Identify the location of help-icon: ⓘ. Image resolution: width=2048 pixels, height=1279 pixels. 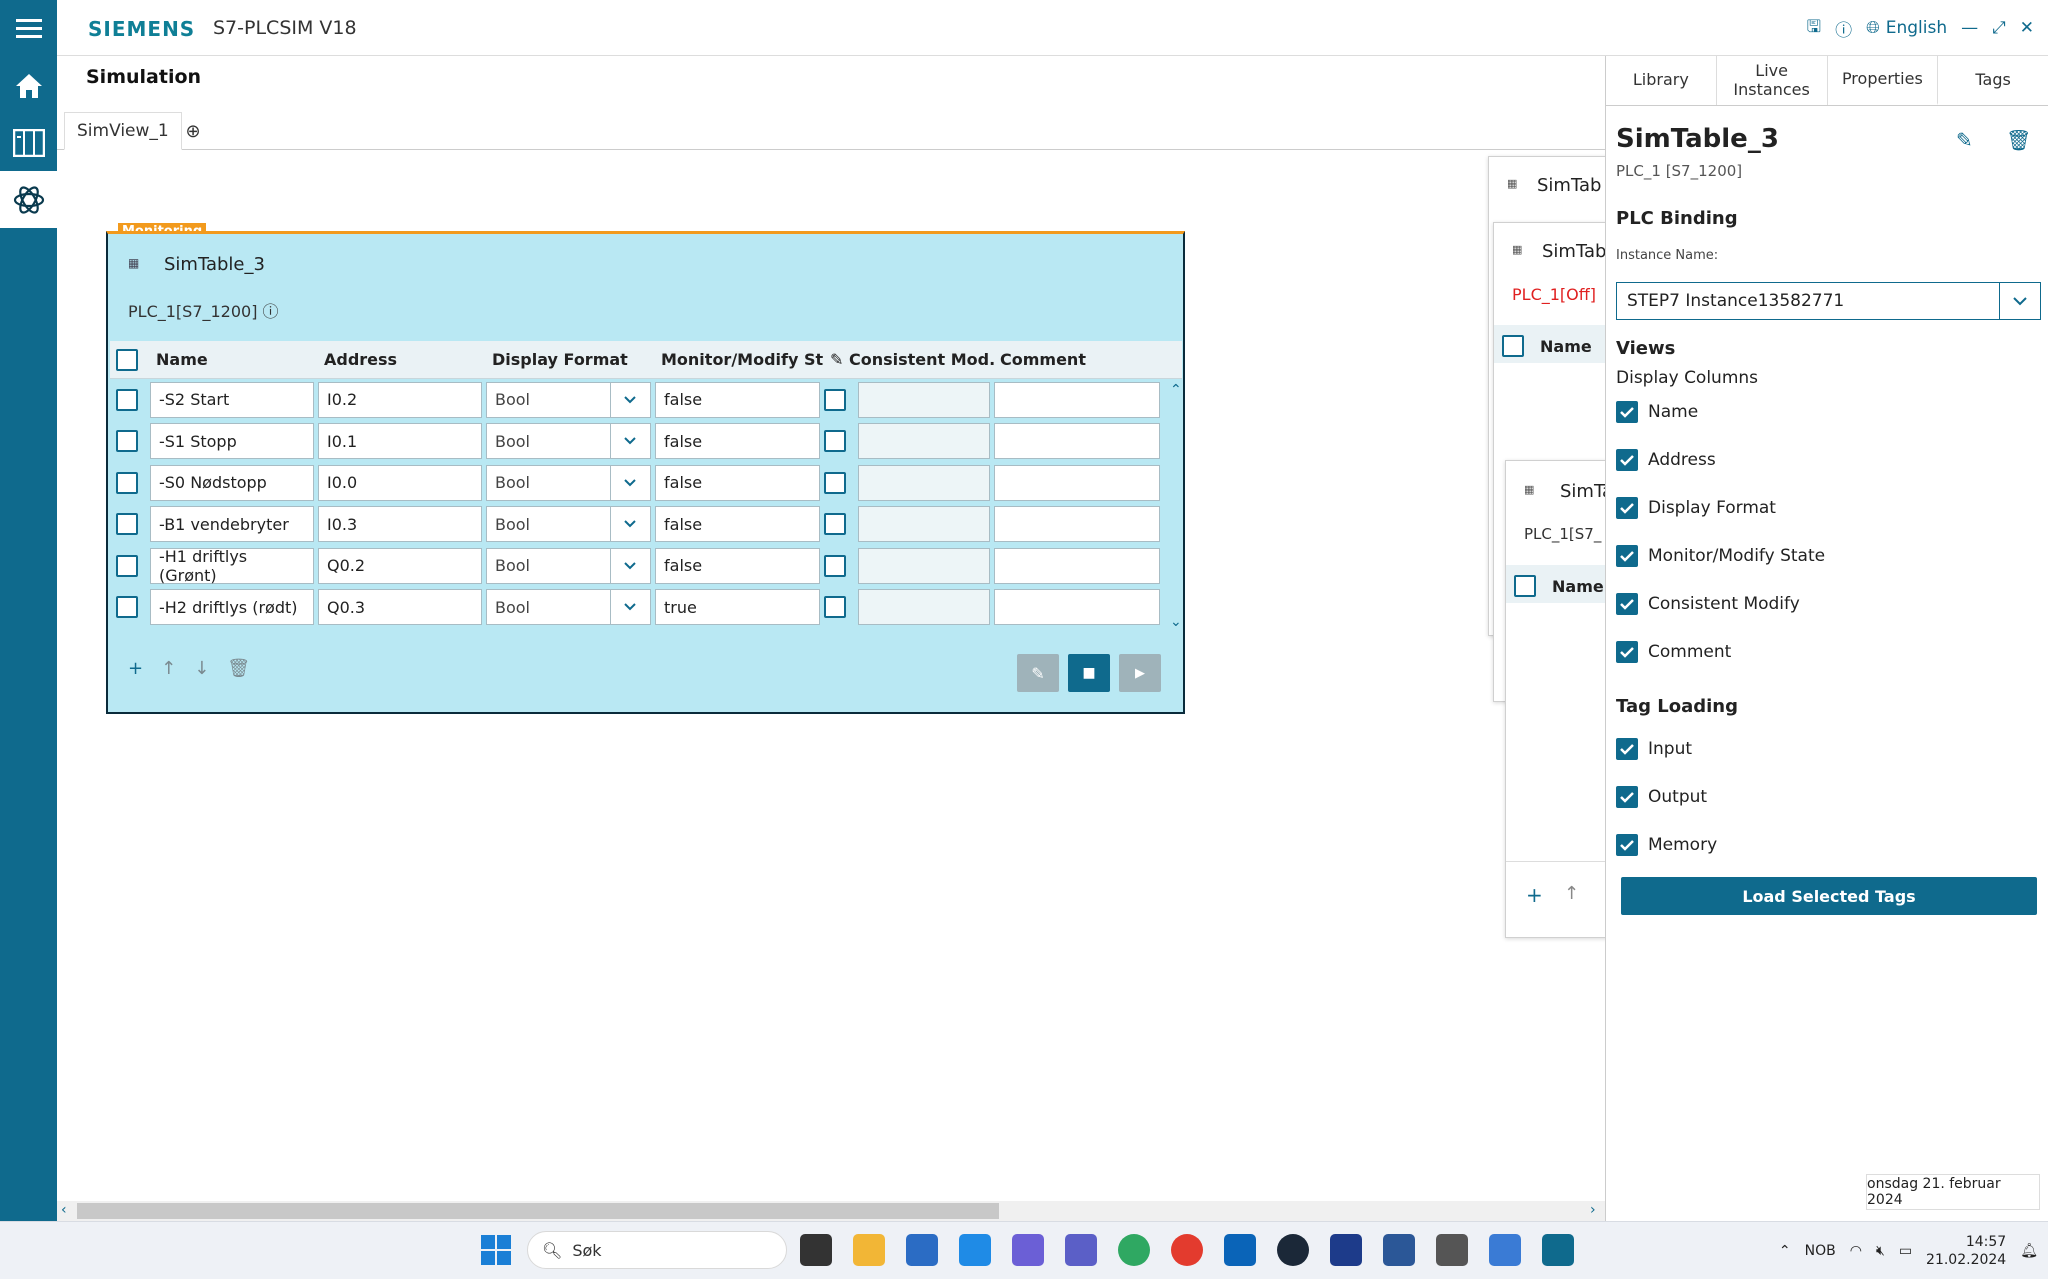
(1843, 28).